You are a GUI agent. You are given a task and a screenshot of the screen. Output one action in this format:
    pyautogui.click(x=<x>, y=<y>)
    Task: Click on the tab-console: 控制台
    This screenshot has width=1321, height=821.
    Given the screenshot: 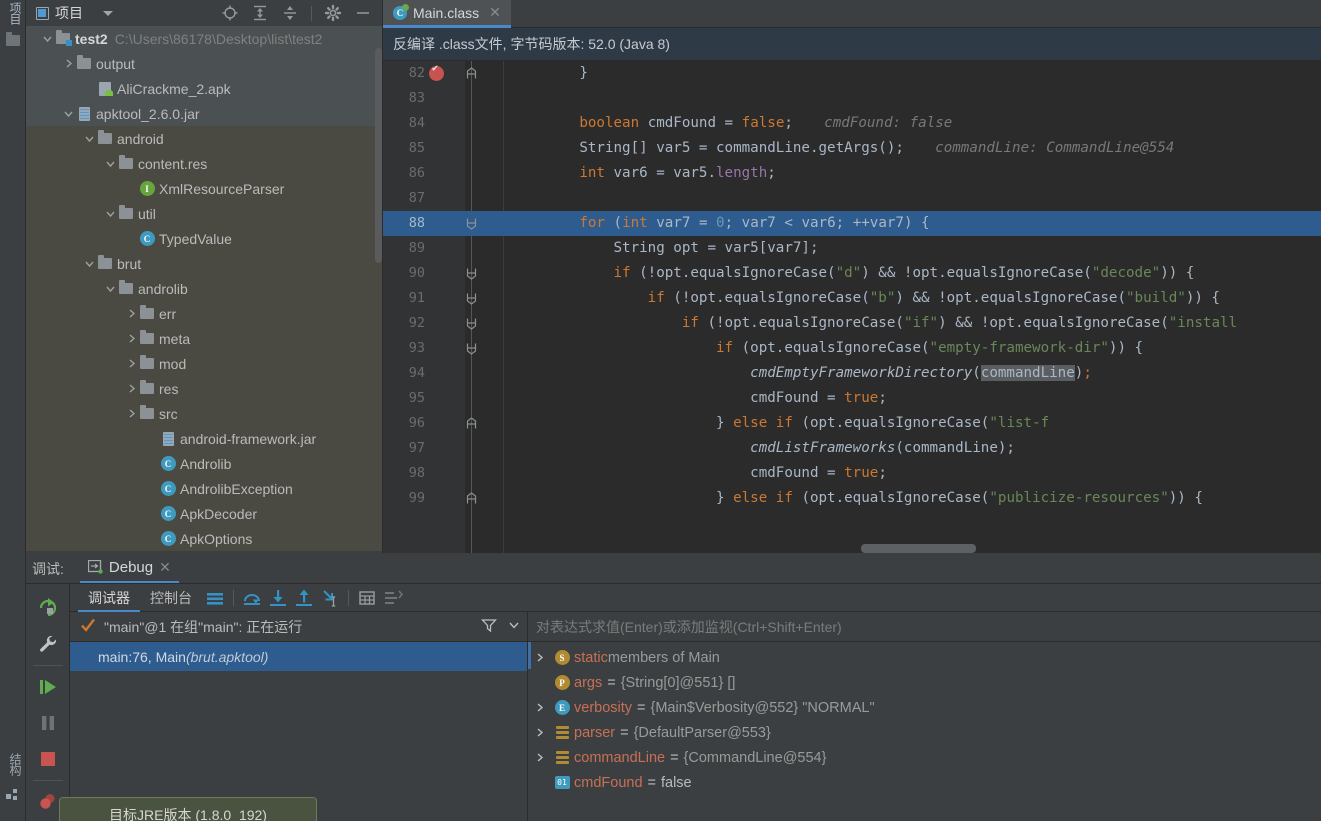 What is the action you would take?
    pyautogui.click(x=171, y=598)
    